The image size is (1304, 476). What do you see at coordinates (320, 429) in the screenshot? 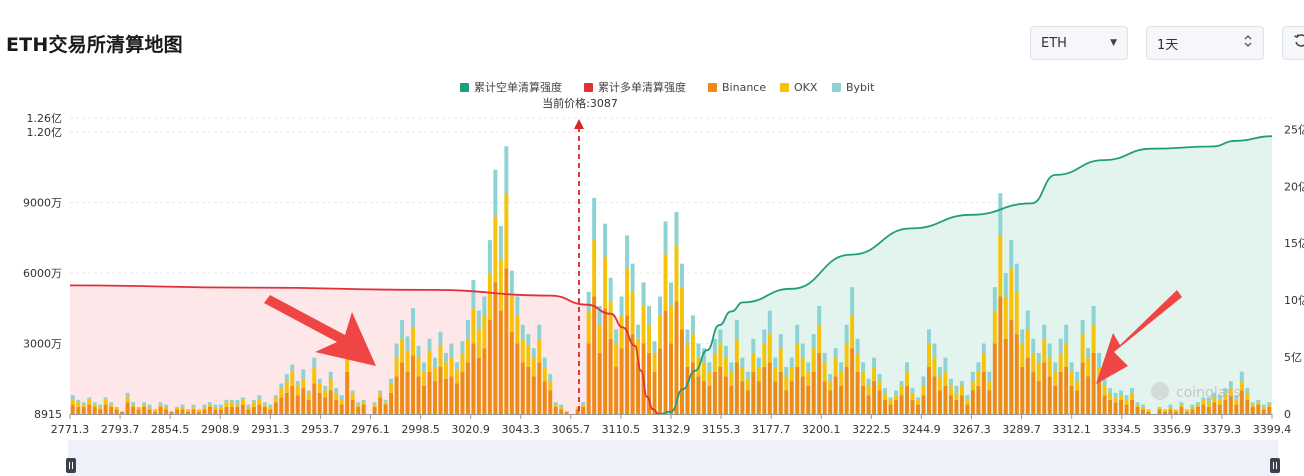
I see `x-tick-label: 2953.7` at bounding box center [320, 429].